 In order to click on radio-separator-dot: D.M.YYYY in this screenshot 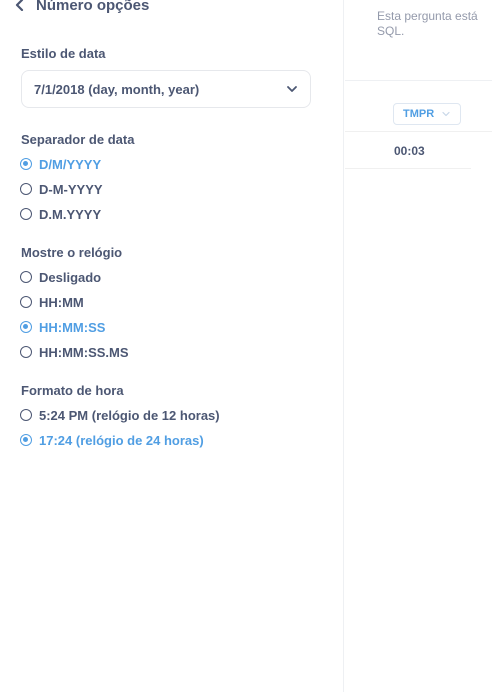, I will do `click(60, 214)`.